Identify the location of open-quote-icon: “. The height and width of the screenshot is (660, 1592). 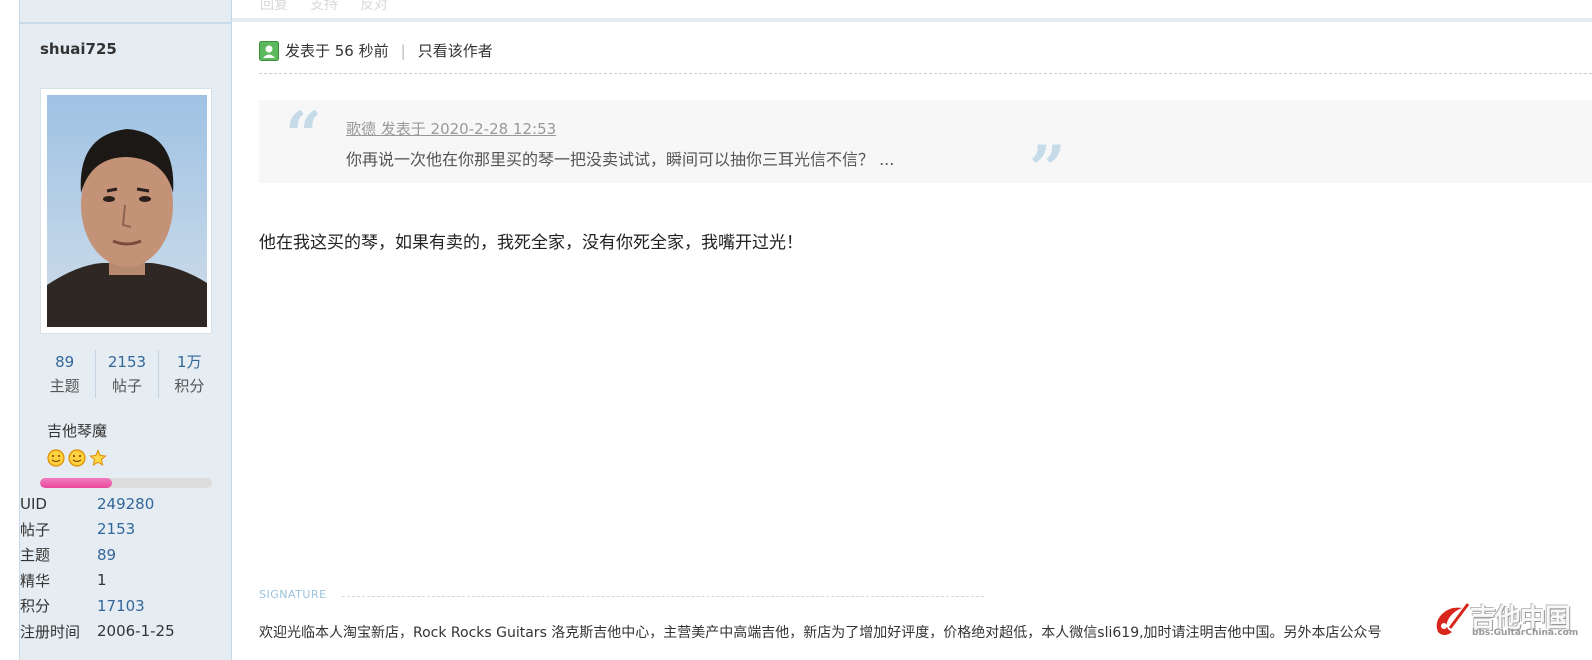
(303, 135).